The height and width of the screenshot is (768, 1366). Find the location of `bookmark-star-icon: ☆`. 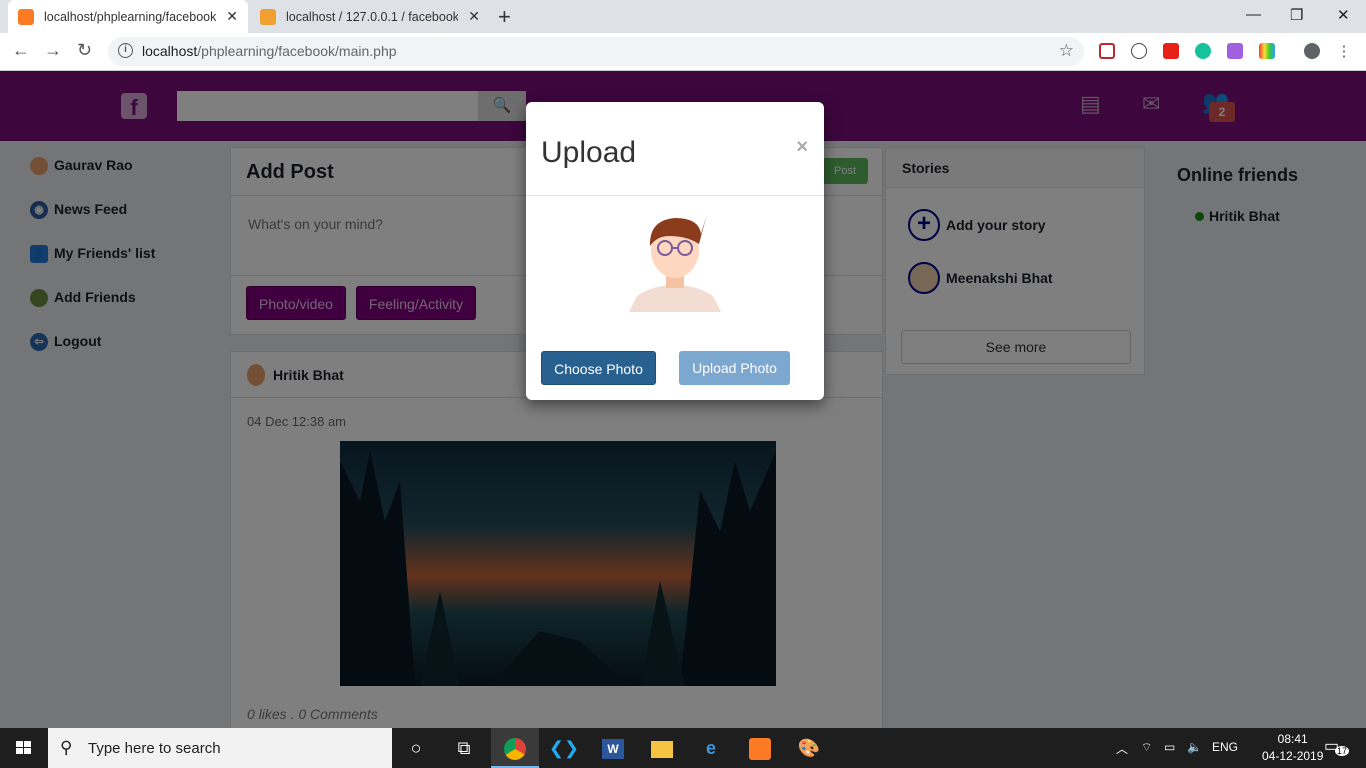

bookmark-star-icon: ☆ is located at coordinates (1066, 51).